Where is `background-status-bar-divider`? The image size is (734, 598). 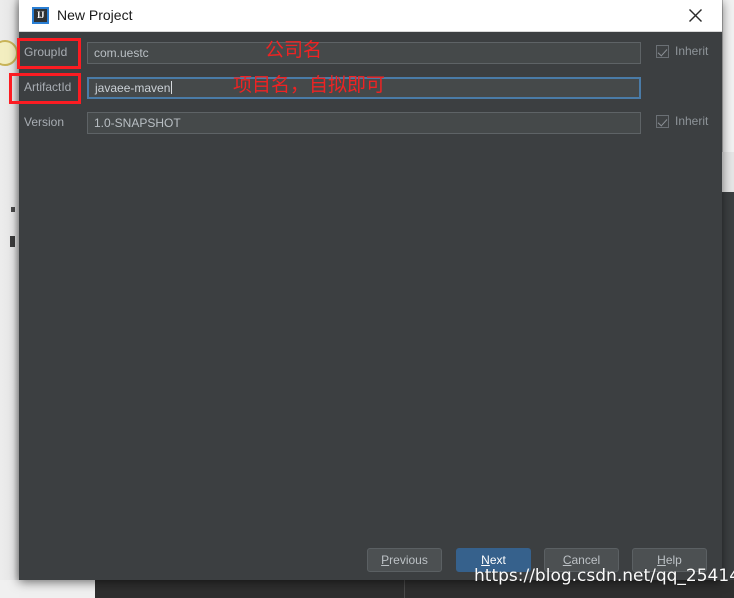
background-status-bar-divider is located at coordinates (404, 589).